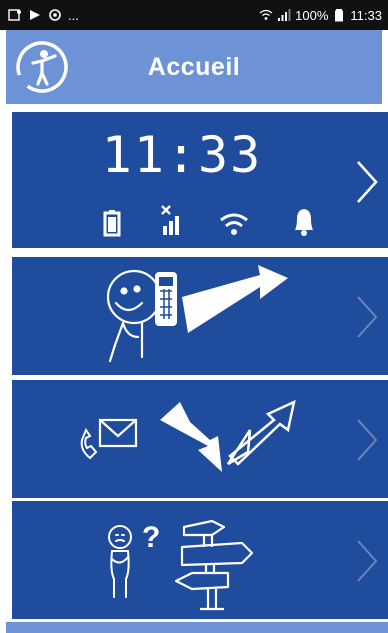 Image resolution: width=388 pixels, height=633 pixels. What do you see at coordinates (35, 15) in the screenshot?
I see `play-notification-icon` at bounding box center [35, 15].